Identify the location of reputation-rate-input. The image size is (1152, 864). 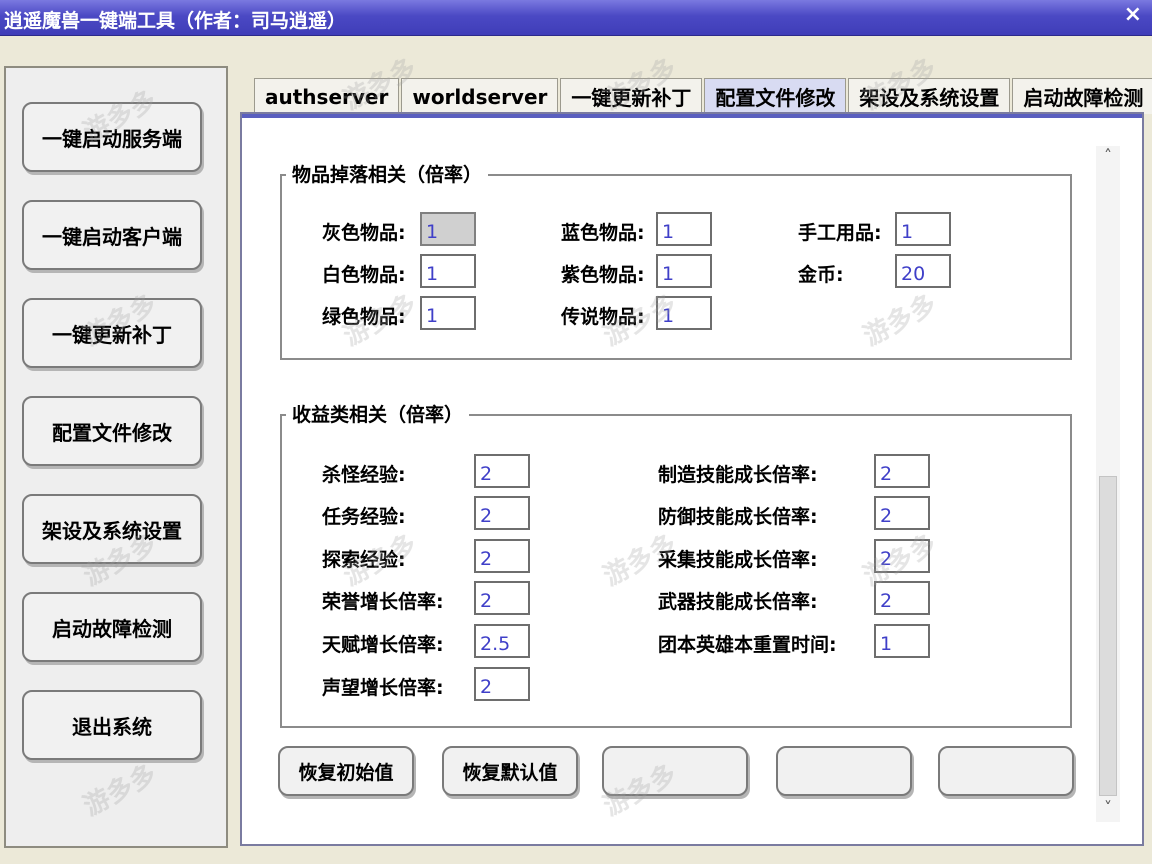
(502, 684).